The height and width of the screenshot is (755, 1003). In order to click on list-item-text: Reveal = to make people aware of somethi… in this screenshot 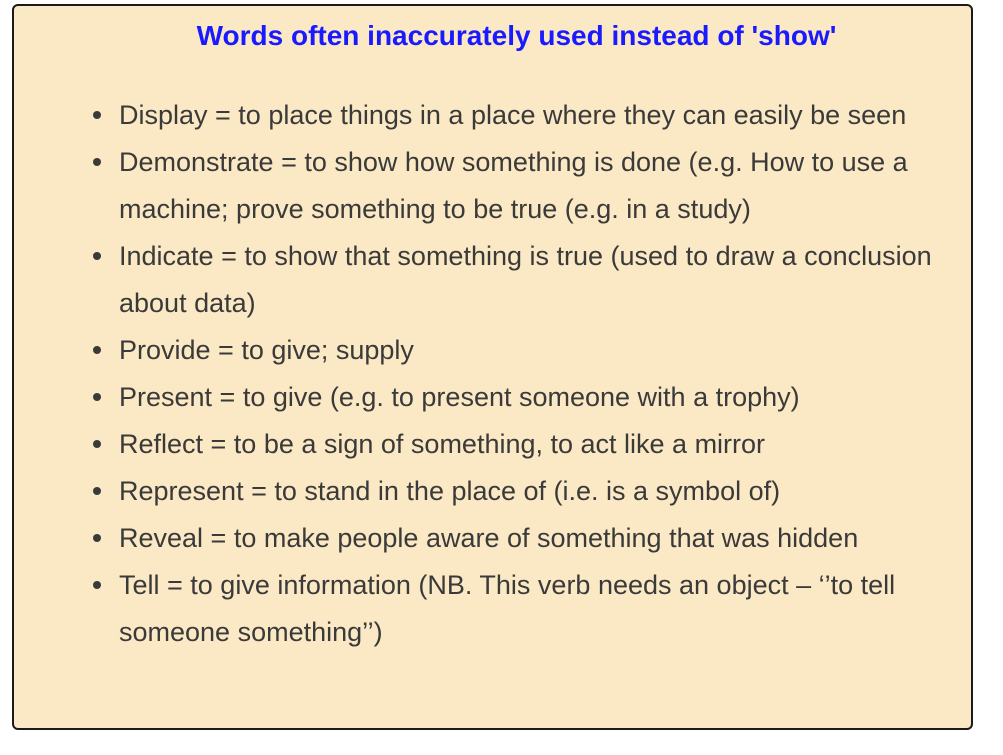, I will do `click(489, 538)`.